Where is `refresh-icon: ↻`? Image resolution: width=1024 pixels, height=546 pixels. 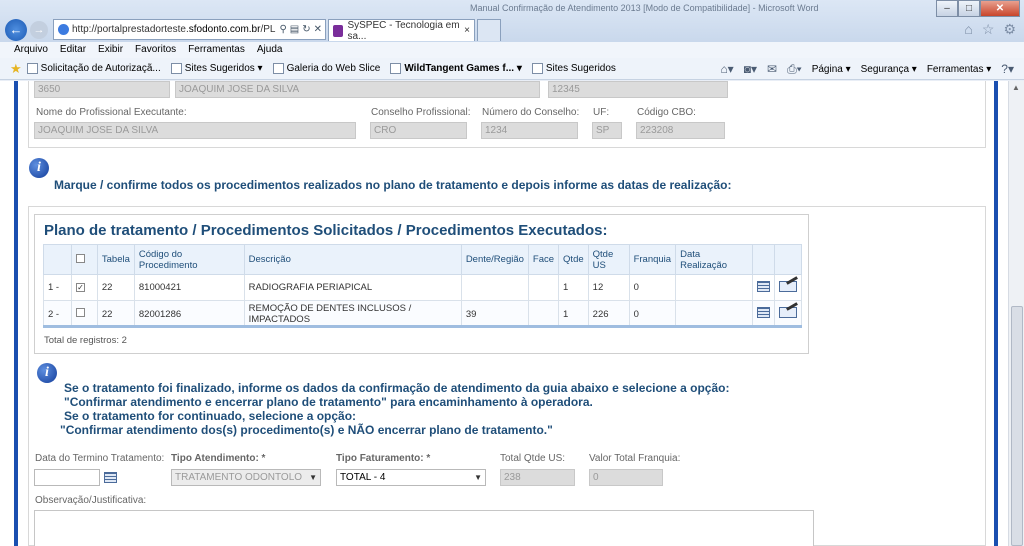 refresh-icon: ↻ is located at coordinates (306, 29).